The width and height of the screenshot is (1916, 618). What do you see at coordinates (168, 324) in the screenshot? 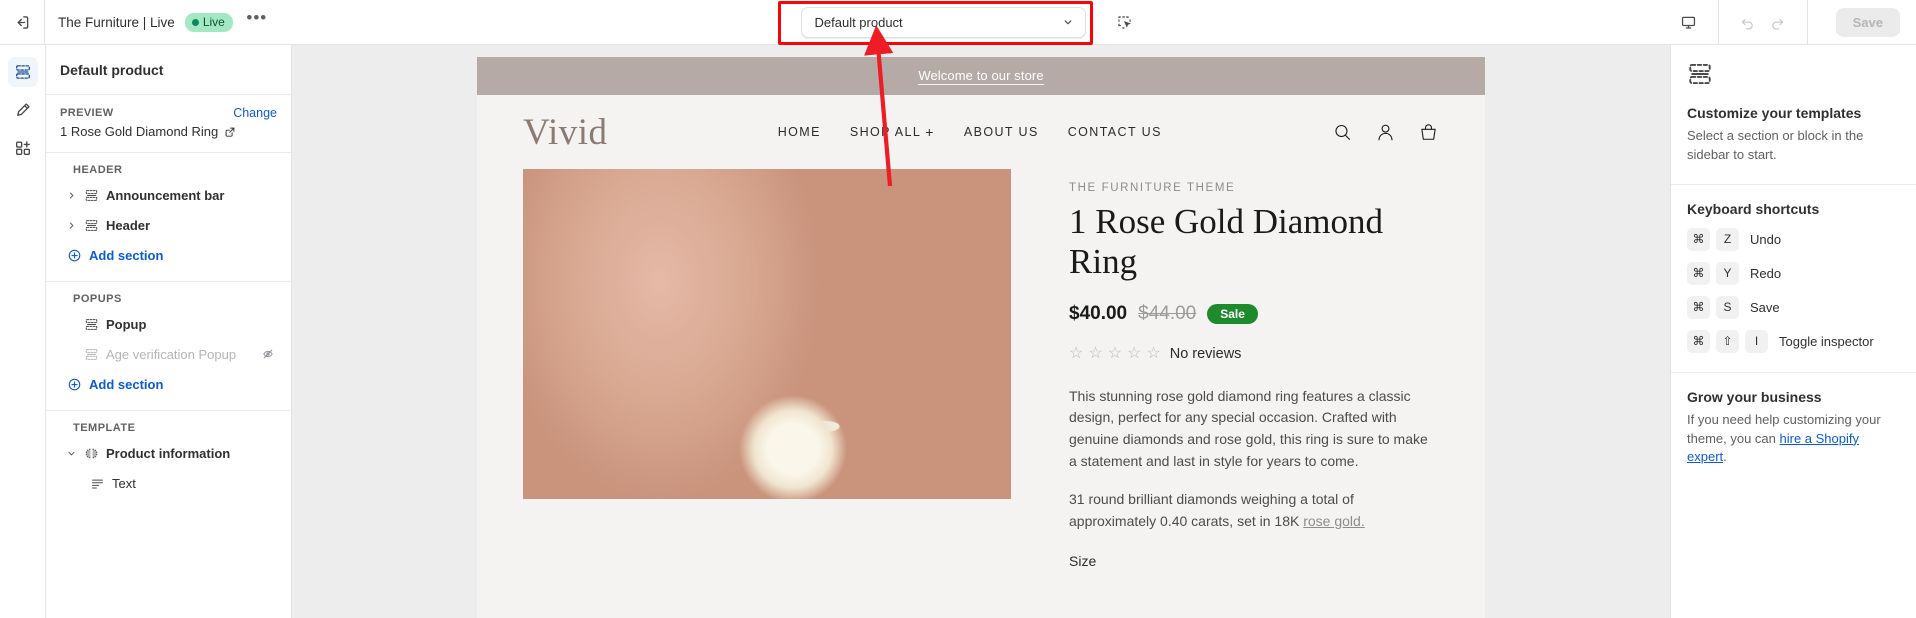
I see `sidebar-item-popup: Popup` at bounding box center [168, 324].